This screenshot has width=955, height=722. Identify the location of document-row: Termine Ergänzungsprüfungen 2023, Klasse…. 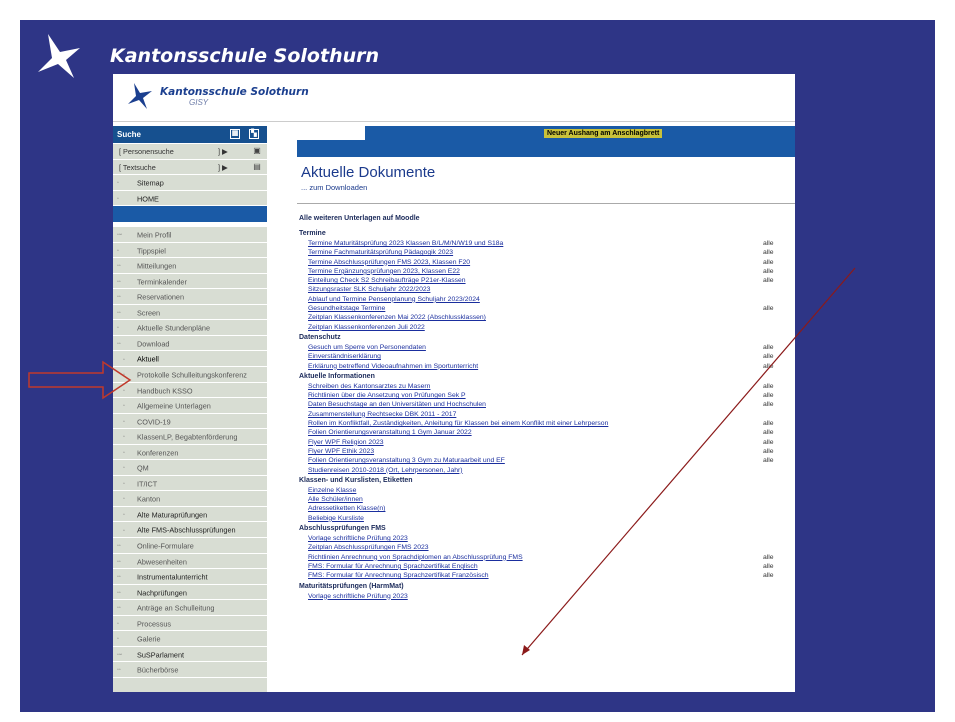
(547, 271).